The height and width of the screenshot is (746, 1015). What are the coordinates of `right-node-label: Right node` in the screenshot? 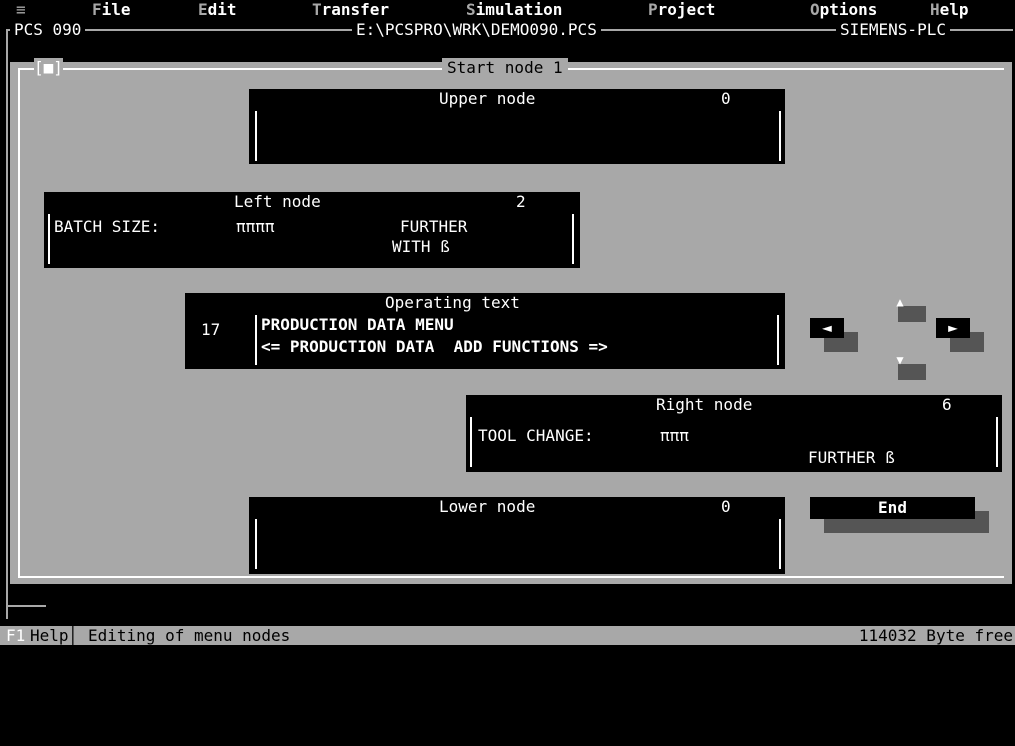 It's located at (704, 404).